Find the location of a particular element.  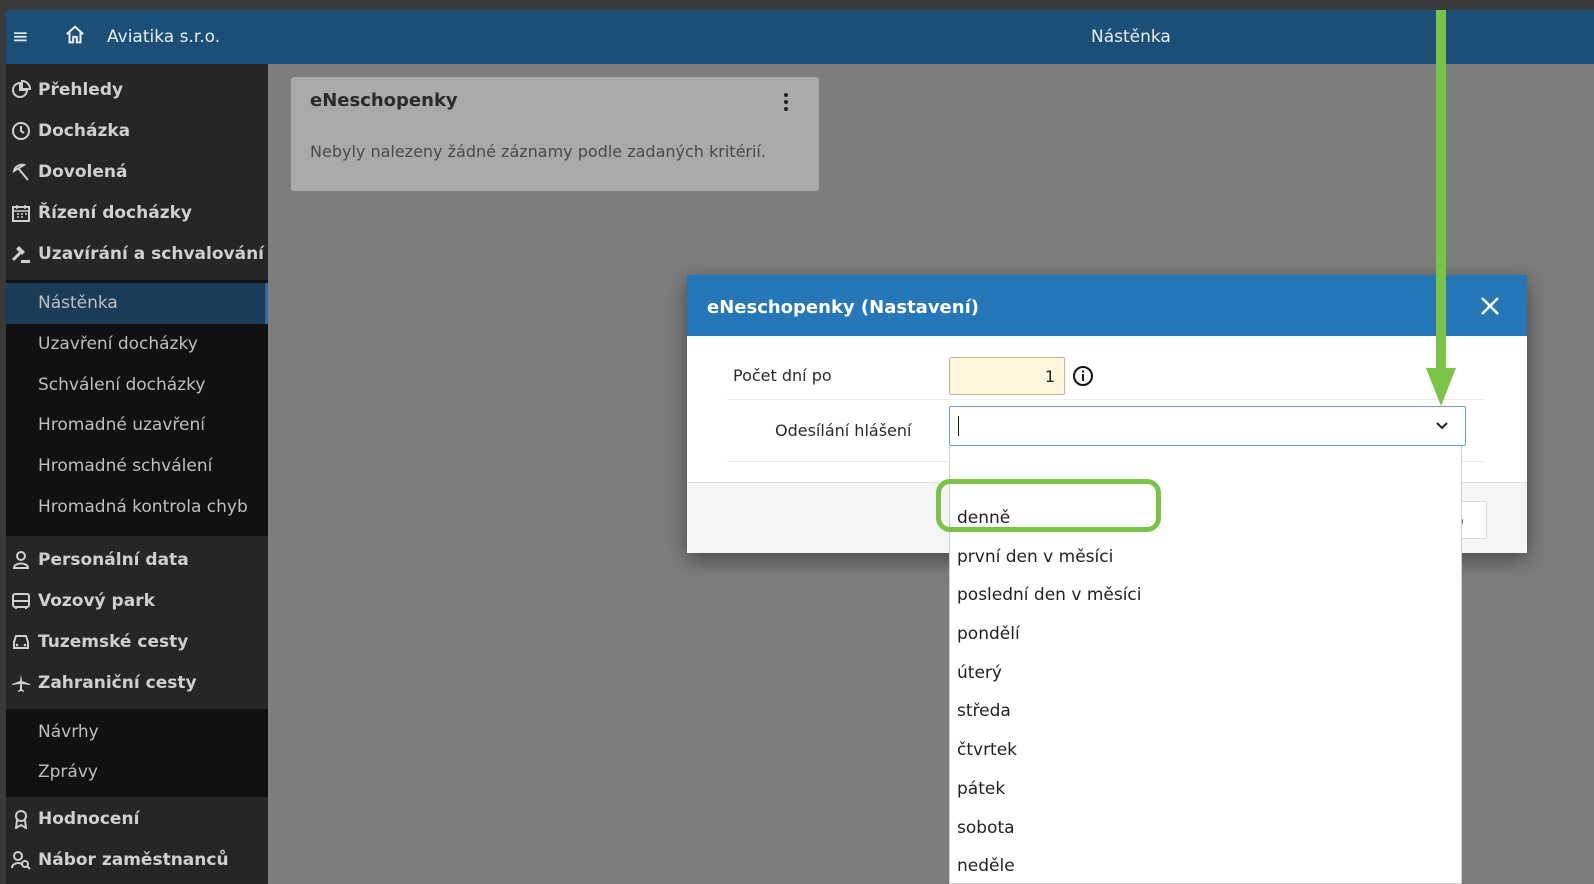

person-icon is located at coordinates (21, 560).